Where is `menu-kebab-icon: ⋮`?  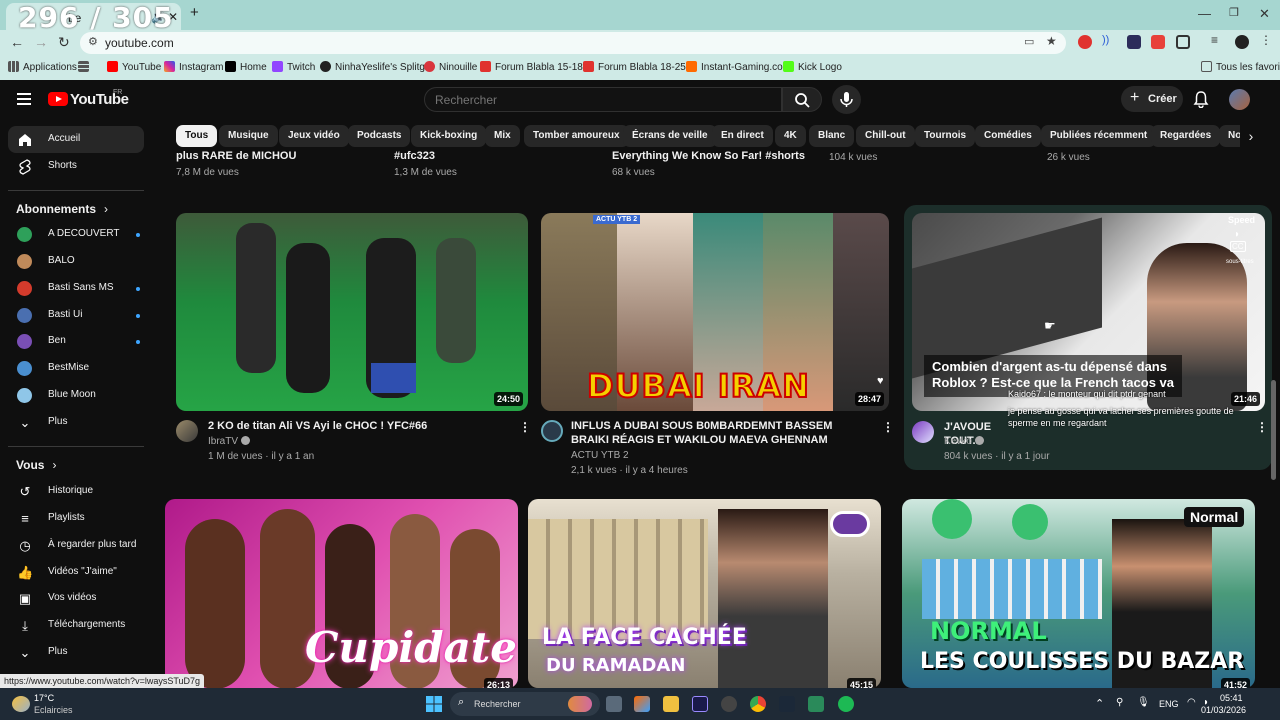 menu-kebab-icon: ⋮ is located at coordinates (1267, 40).